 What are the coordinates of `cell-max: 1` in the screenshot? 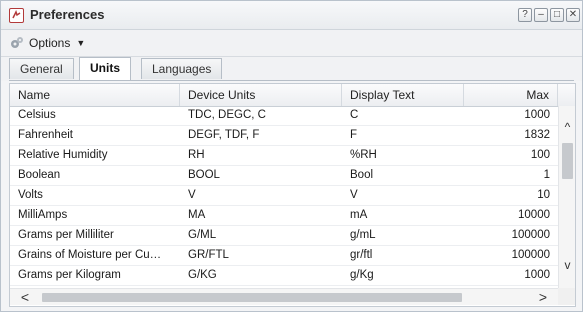 It's located at (546, 175).